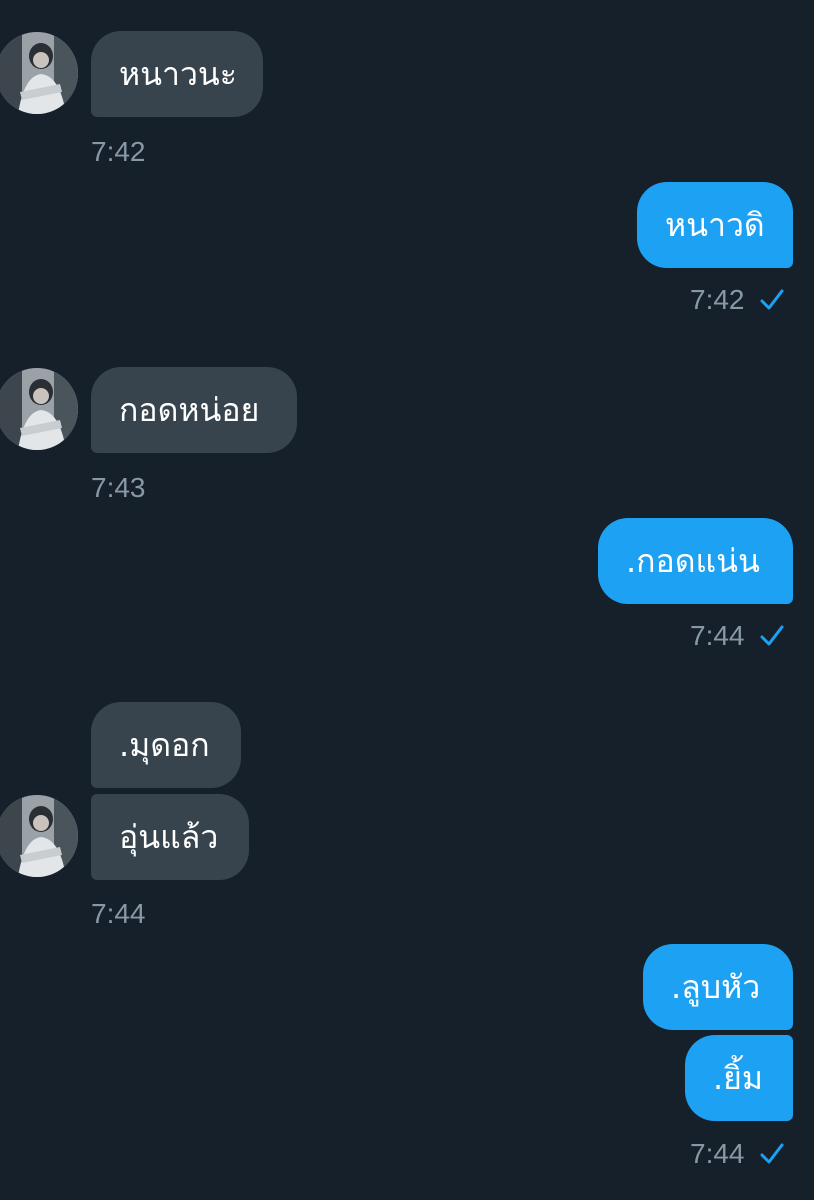 Image resolution: width=814 pixels, height=1200 pixels. Describe the element at coordinates (189, 409) in the screenshot. I see `message-text: กอดหน่อย` at that location.